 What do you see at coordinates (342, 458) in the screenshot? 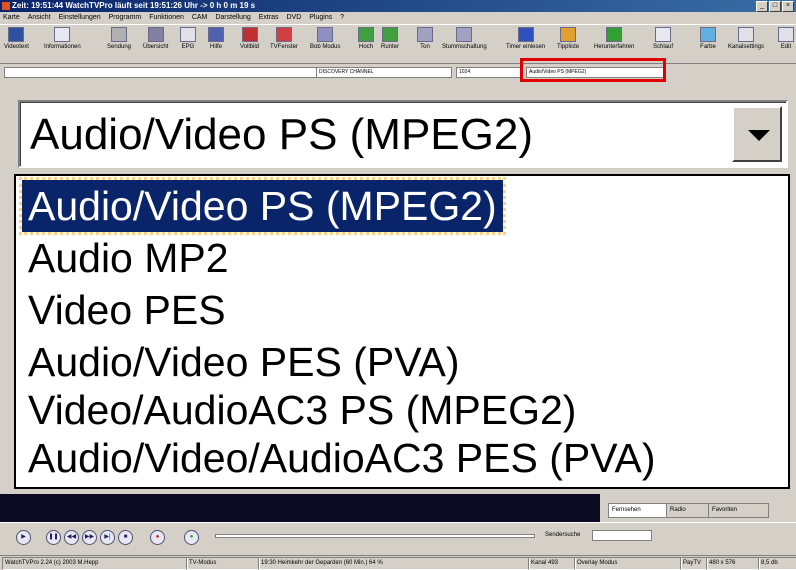
I see `format-option-av-ac3-pes-pva: Audio/Video/AudioAC3 PES (PVA)` at bounding box center [342, 458].